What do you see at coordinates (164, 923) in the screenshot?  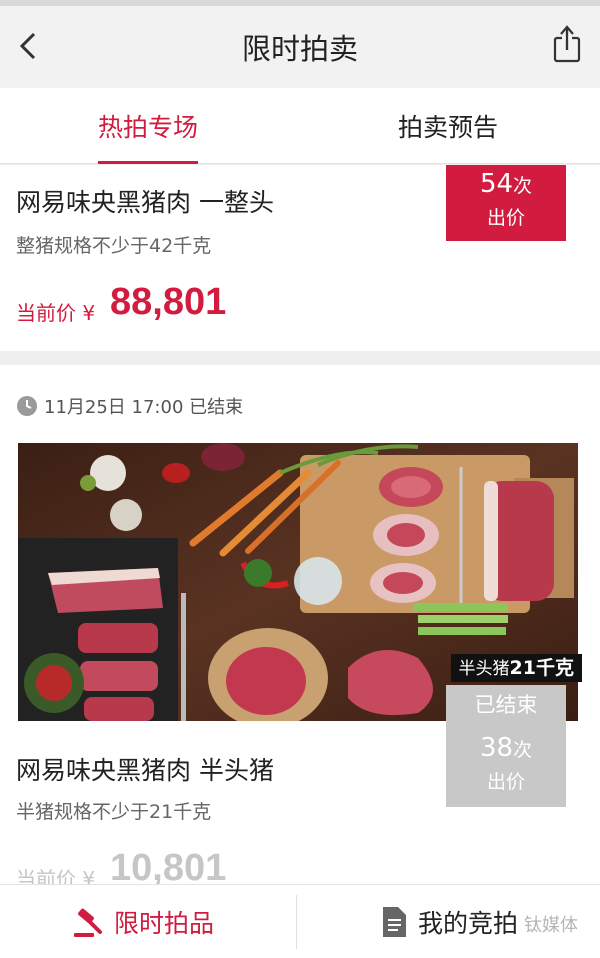 I see `tab-label: 限时拍品` at bounding box center [164, 923].